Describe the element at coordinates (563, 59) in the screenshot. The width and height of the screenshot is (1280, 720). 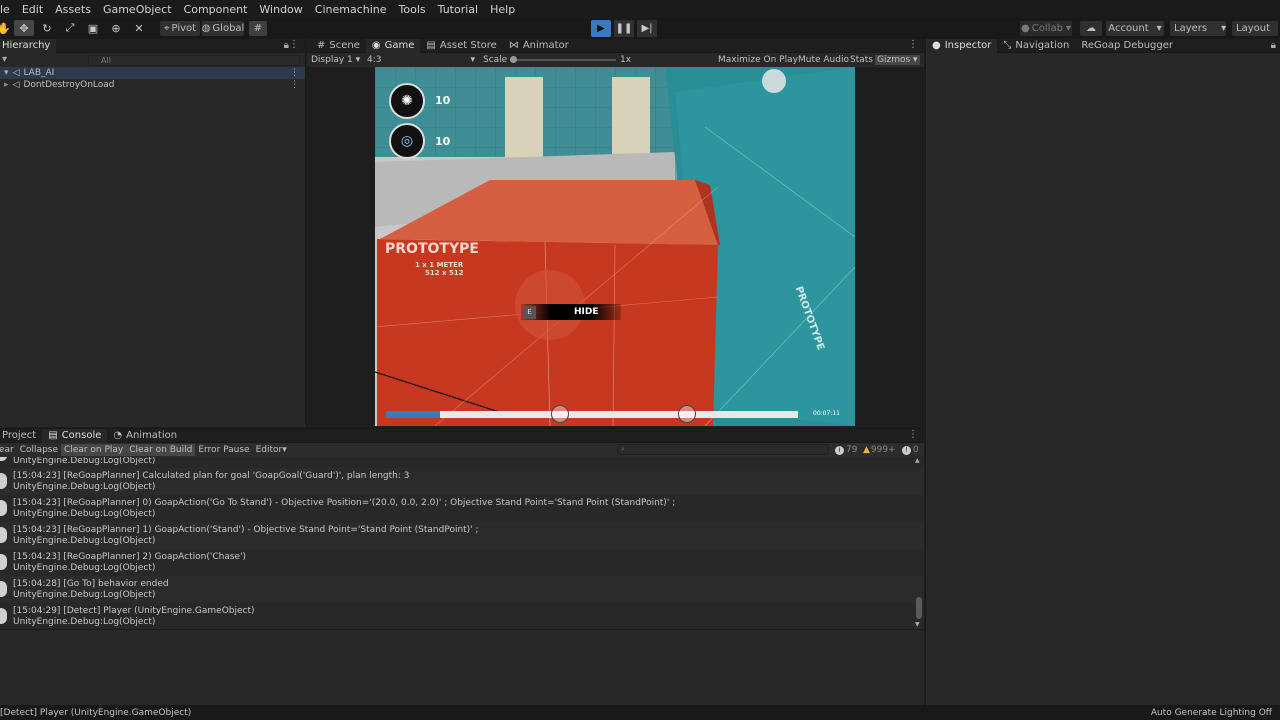
I see `scale-slider` at that location.